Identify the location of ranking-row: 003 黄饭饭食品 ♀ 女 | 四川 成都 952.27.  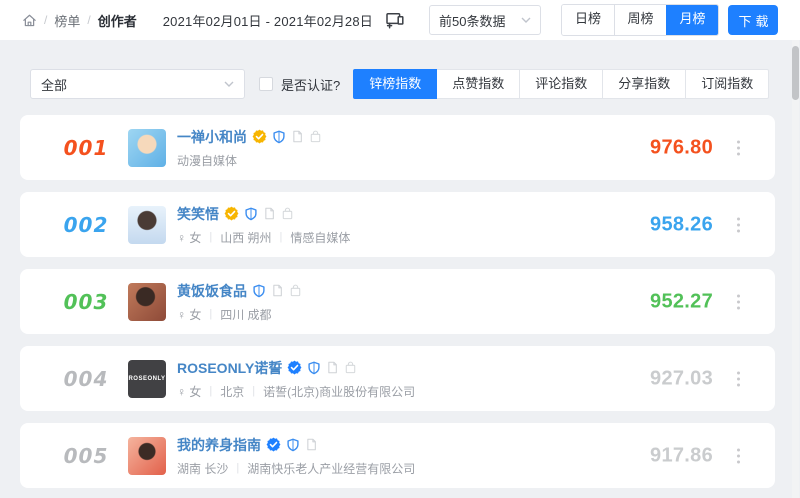
(397, 301).